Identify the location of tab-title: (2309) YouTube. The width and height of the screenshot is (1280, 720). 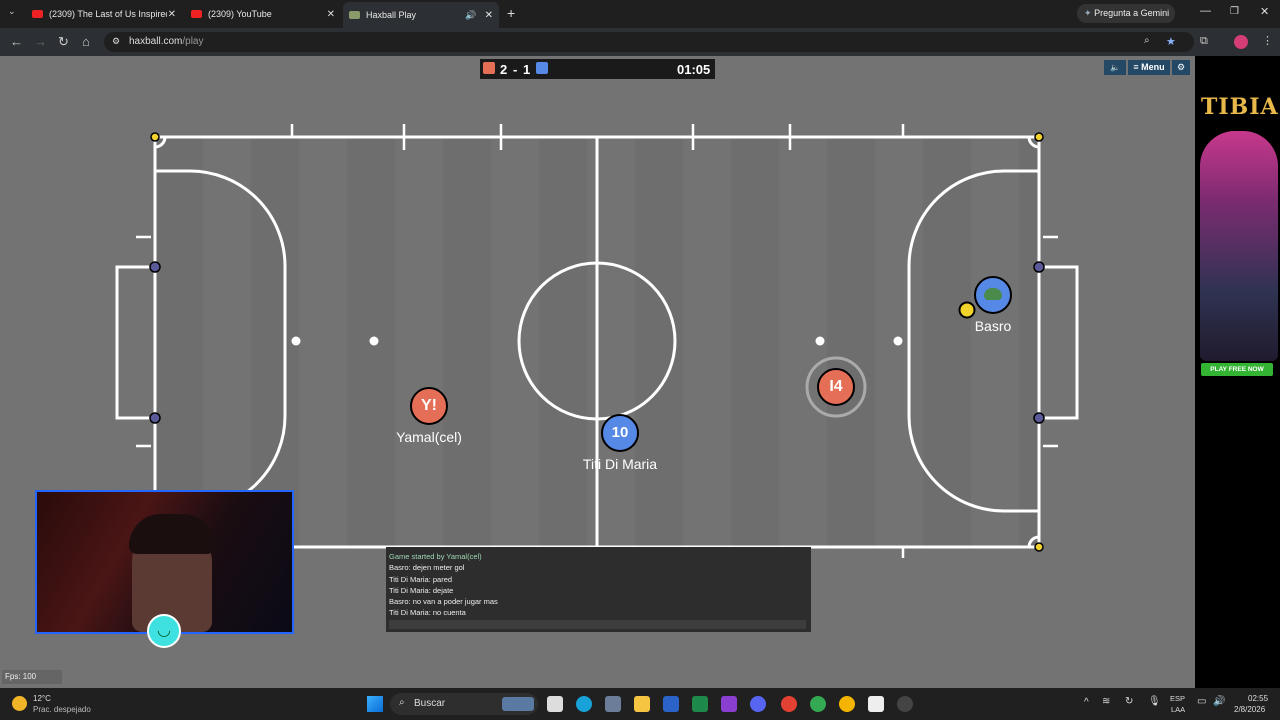
(240, 14).